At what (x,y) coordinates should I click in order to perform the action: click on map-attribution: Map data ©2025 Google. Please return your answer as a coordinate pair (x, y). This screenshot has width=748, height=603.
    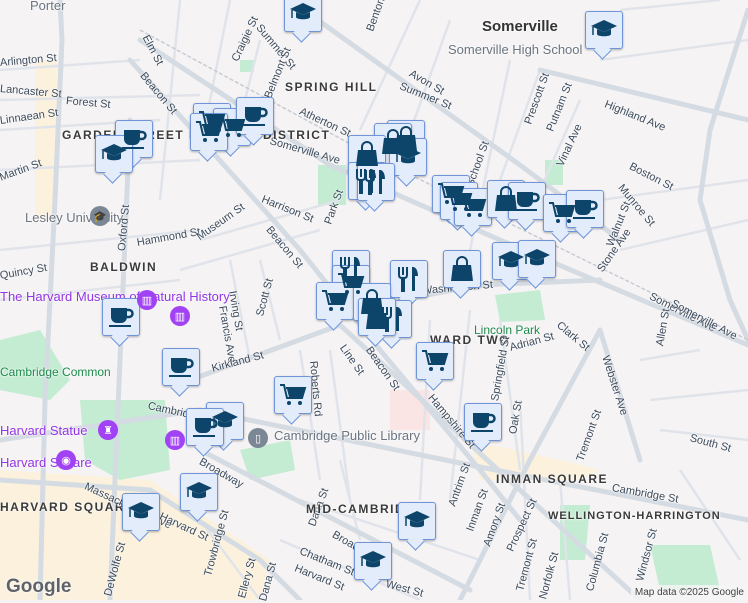
    Looking at the image, I should click on (689, 592).